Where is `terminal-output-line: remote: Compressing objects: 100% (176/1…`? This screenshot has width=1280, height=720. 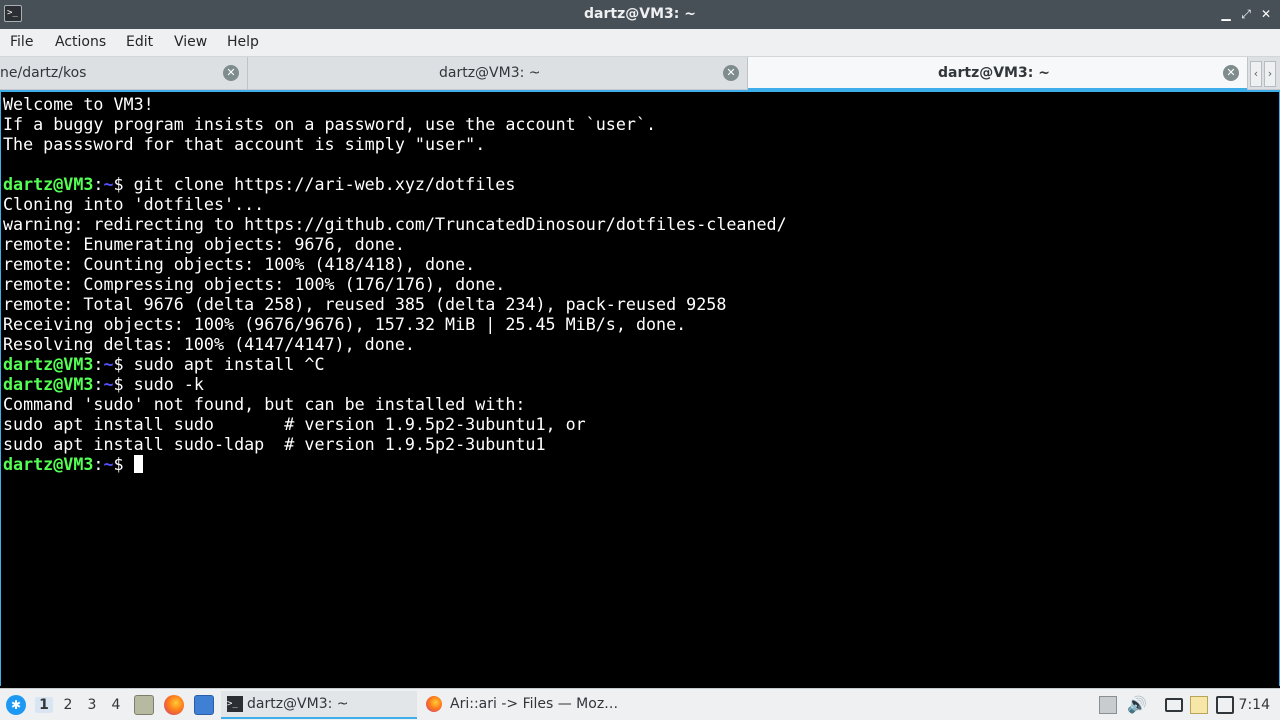 terminal-output-line: remote: Compressing objects: 100% (176/1… is located at coordinates (254, 284).